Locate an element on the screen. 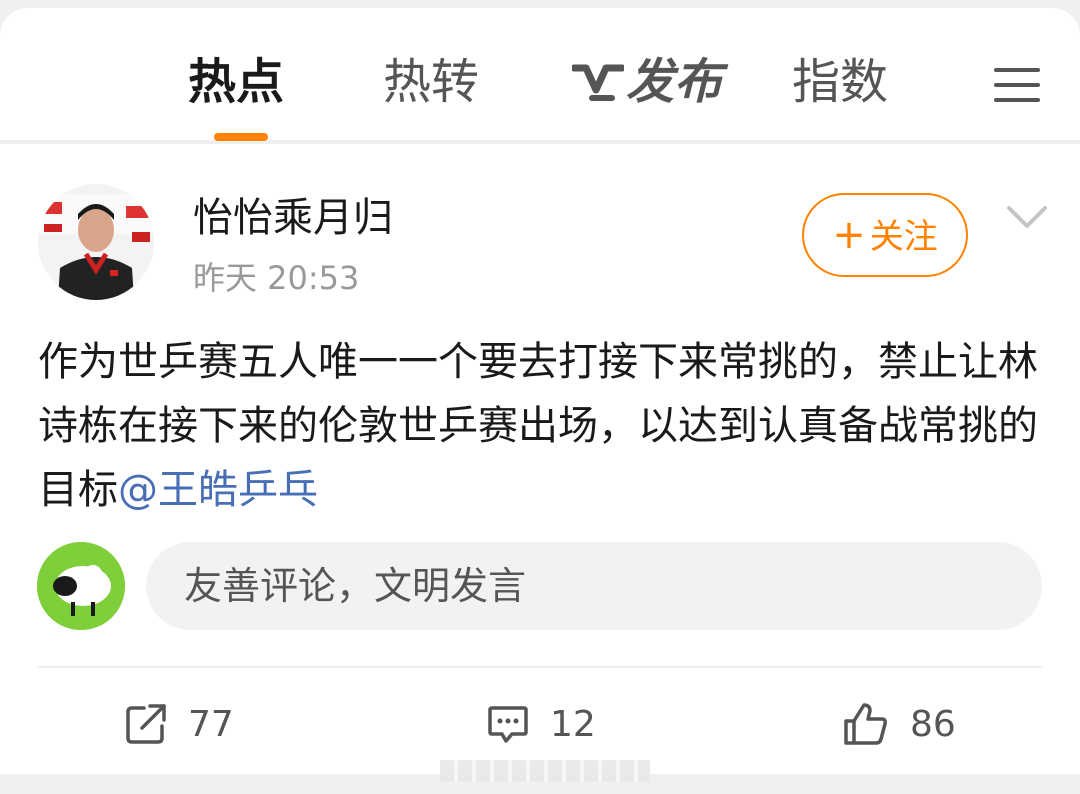  comment-button: 12 is located at coordinates (541, 724).